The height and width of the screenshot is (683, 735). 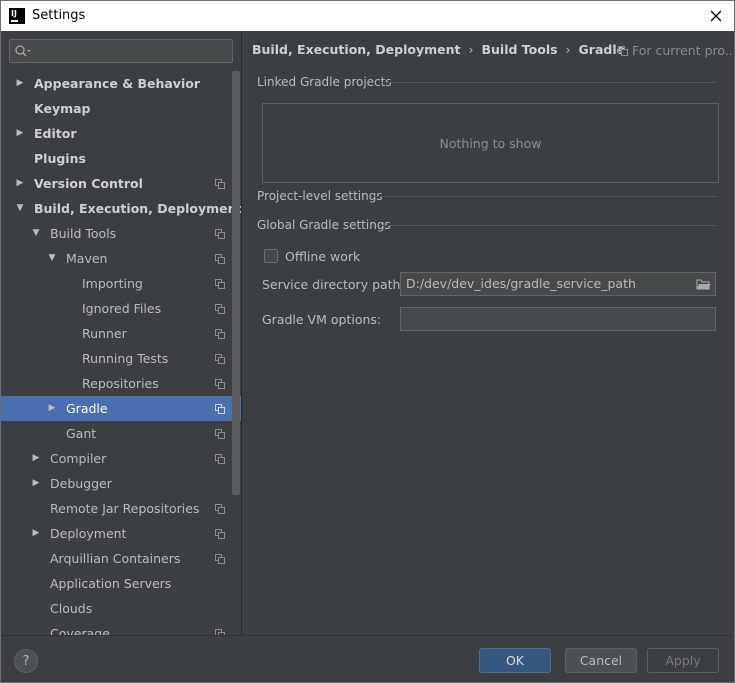 What do you see at coordinates (121, 608) in the screenshot?
I see `tree-item-clouds: Clouds` at bounding box center [121, 608].